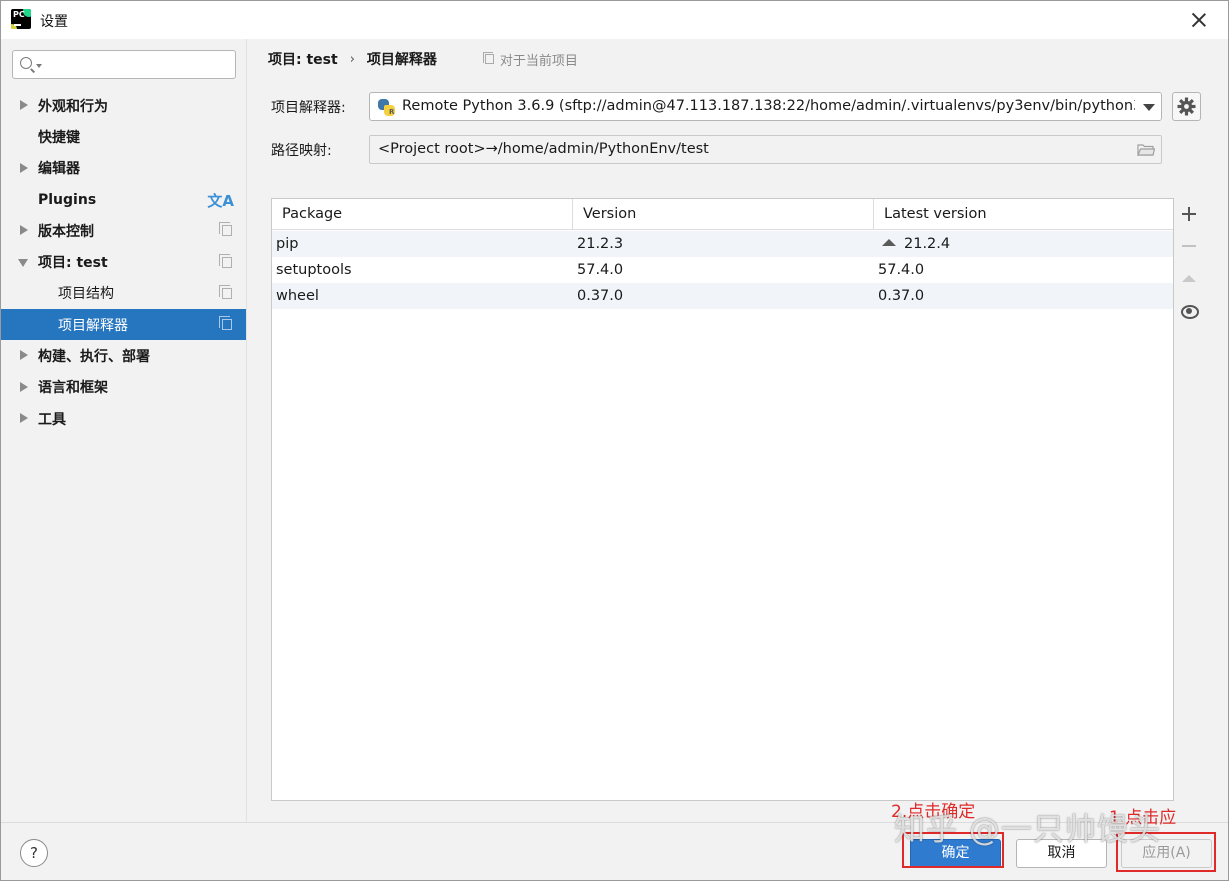 The image size is (1229, 881). I want to click on table-row: setuptools 57.4.0 57.4.0, so click(722, 270).